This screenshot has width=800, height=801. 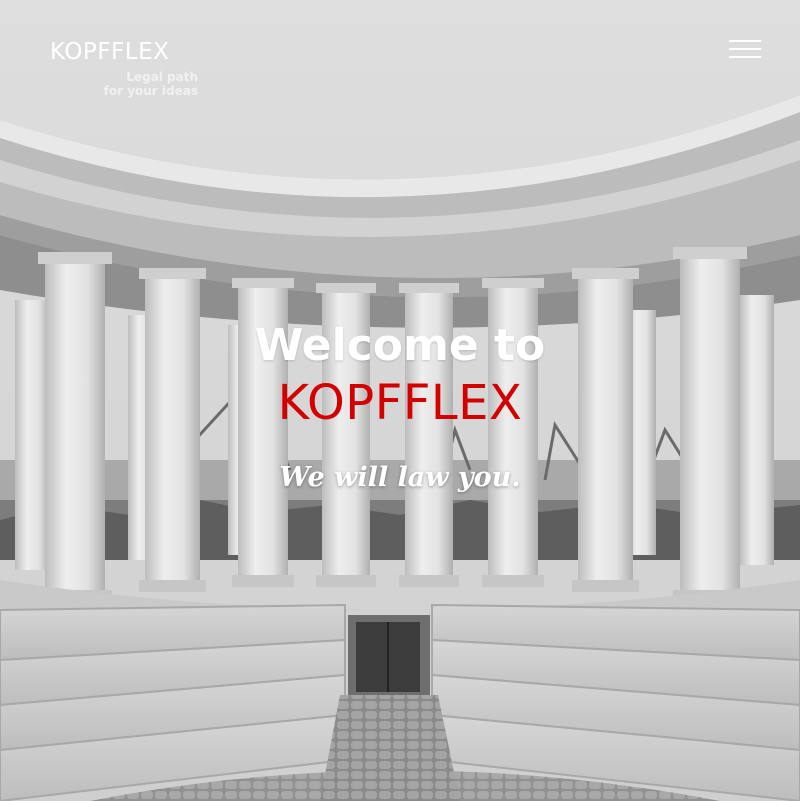 I want to click on hero-heading: Welcome to KOPFFLEX, so click(x=400, y=375).